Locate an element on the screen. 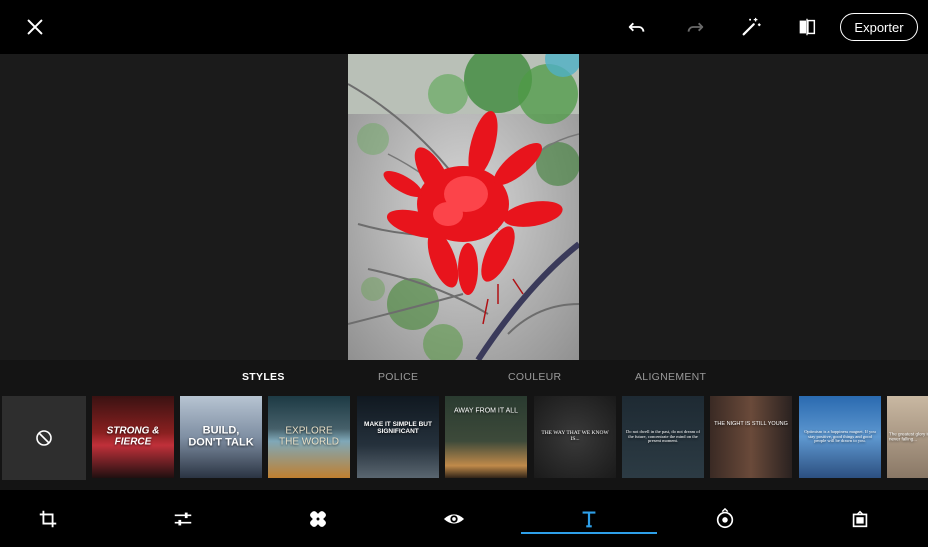 Image resolution: width=928 pixels, height=547 pixels. style-caption: STRONG & FIERCE is located at coordinates (133, 436).